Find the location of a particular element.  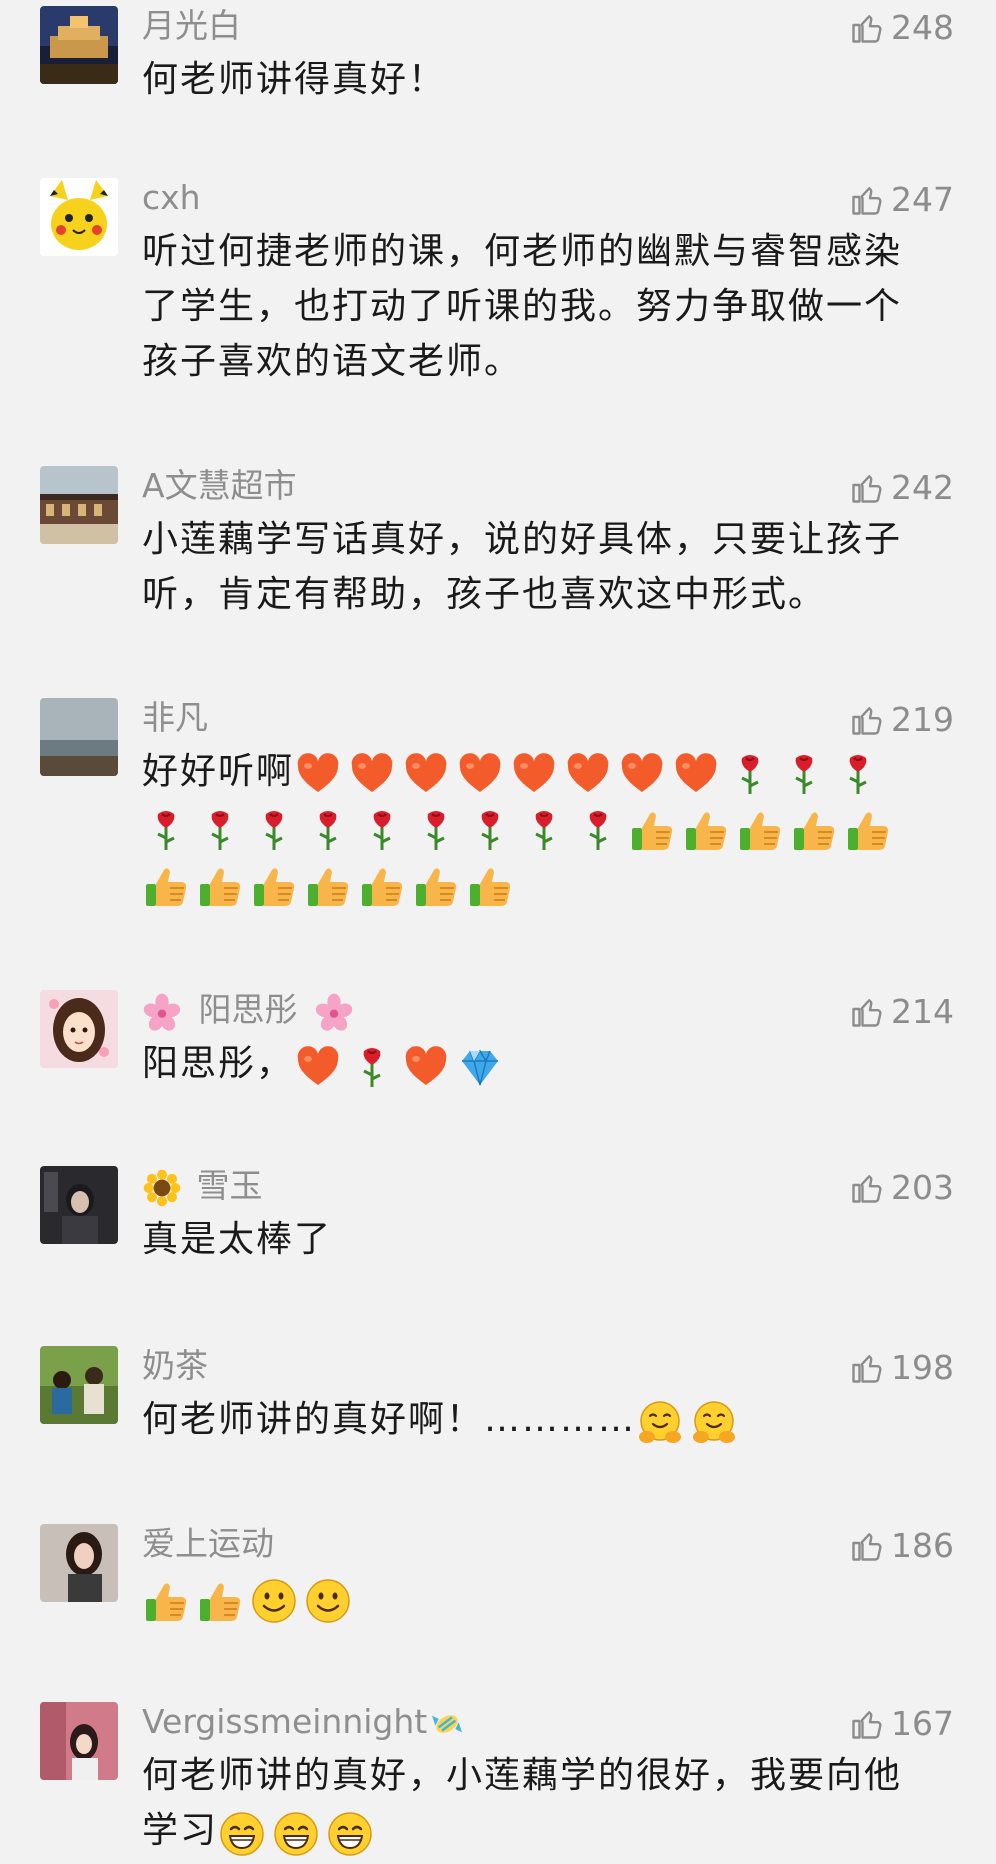

like-count: 186 is located at coordinates (922, 1545).